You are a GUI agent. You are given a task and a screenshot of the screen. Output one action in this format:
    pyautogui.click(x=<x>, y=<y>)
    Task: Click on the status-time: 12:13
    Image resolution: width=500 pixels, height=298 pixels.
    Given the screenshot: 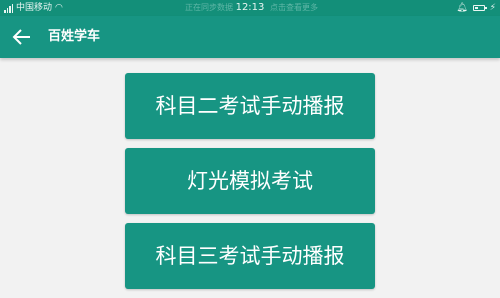 What is the action you would take?
    pyautogui.click(x=250, y=7)
    